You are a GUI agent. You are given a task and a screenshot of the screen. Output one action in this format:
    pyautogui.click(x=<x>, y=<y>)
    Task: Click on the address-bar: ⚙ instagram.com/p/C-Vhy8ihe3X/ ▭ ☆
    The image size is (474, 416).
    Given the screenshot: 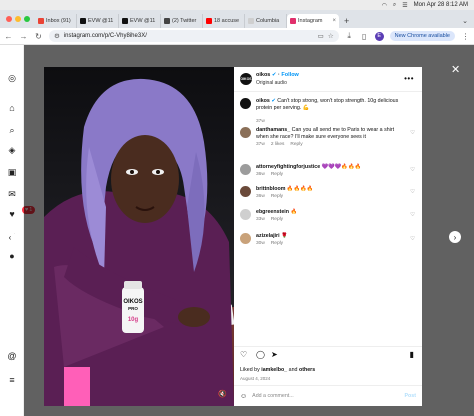 What is the action you would take?
    pyautogui.click(x=194, y=36)
    